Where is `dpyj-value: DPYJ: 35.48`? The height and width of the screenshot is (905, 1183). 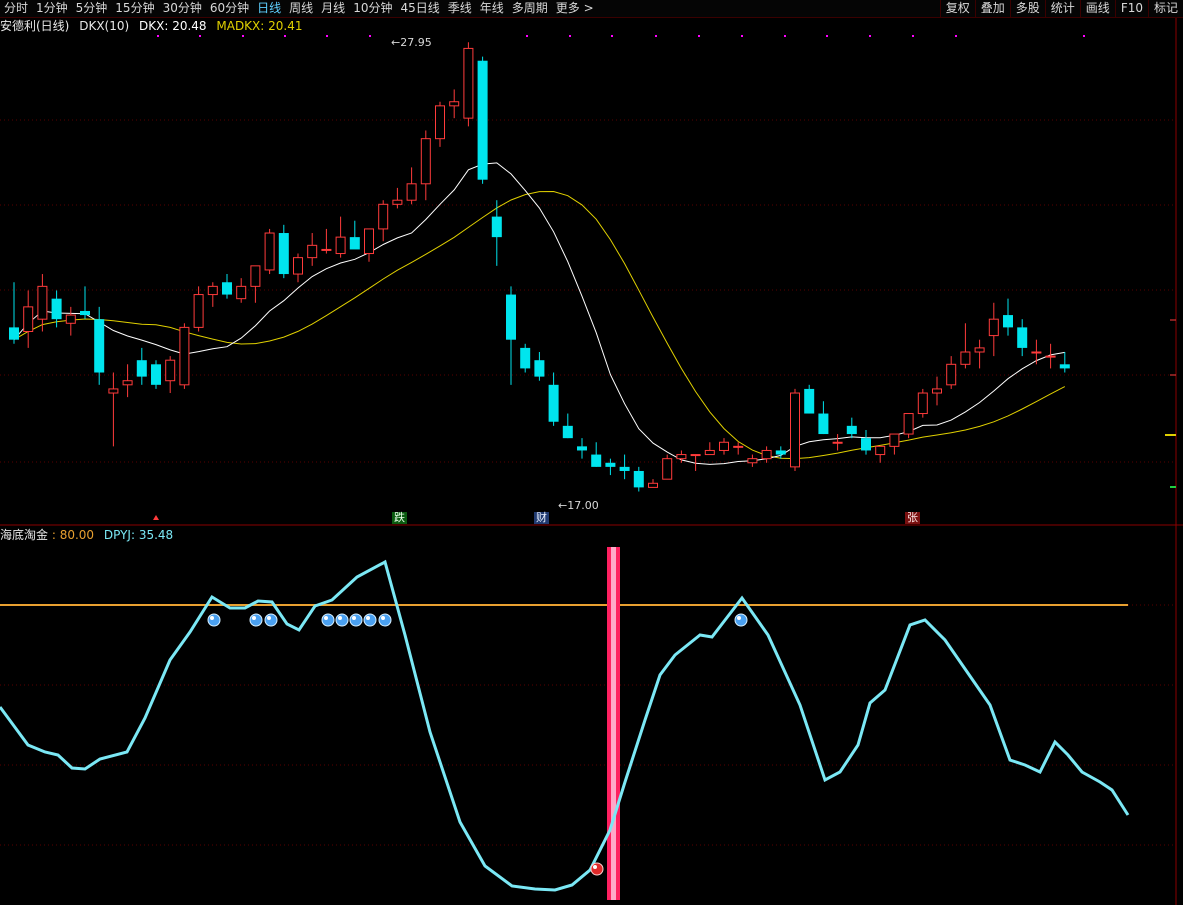 dpyj-value: DPYJ: 35.48 is located at coordinates (138, 535).